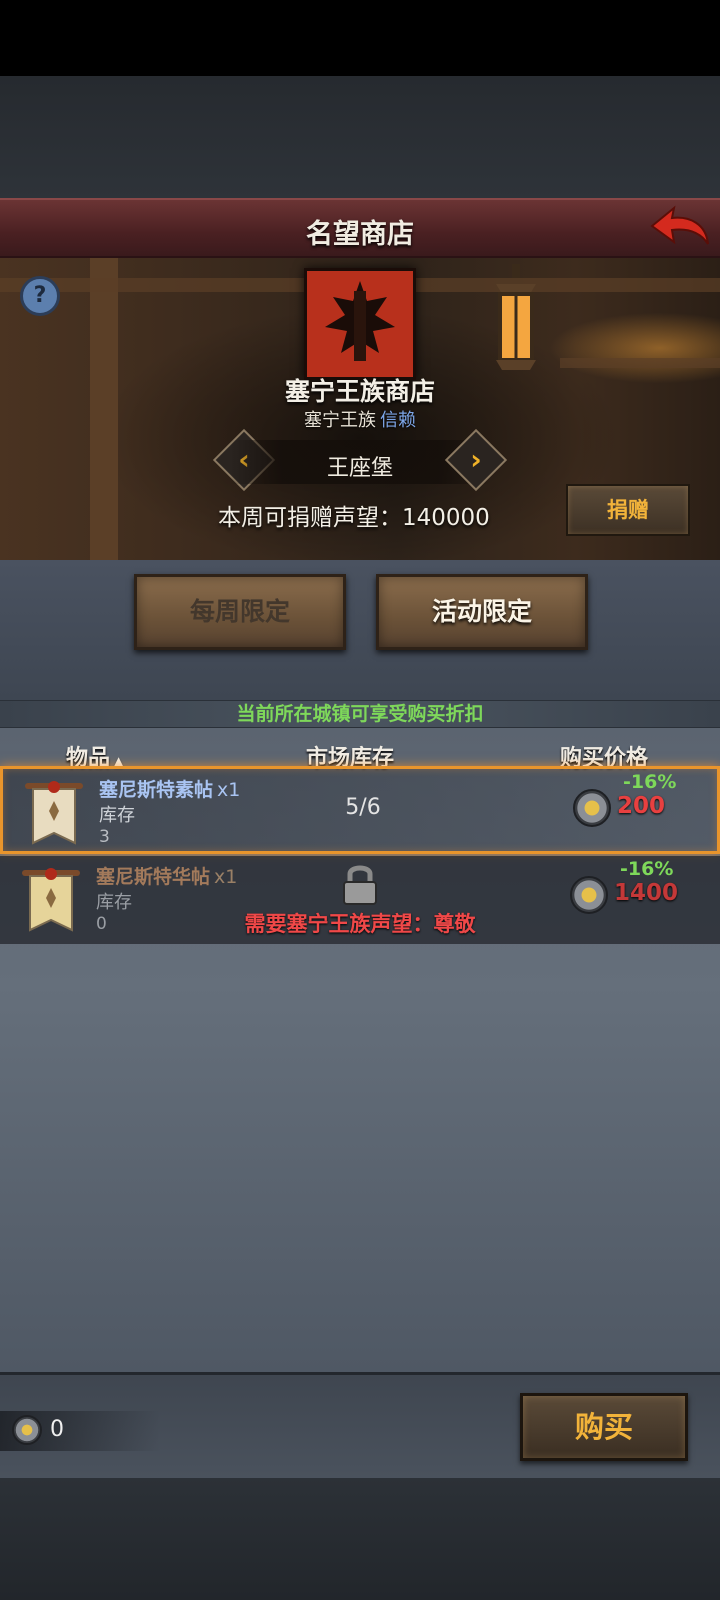 Image resolution: width=720 pixels, height=1600 pixels. Describe the element at coordinates (54, 813) in the screenshot. I see `scroll-banner-icon` at that location.